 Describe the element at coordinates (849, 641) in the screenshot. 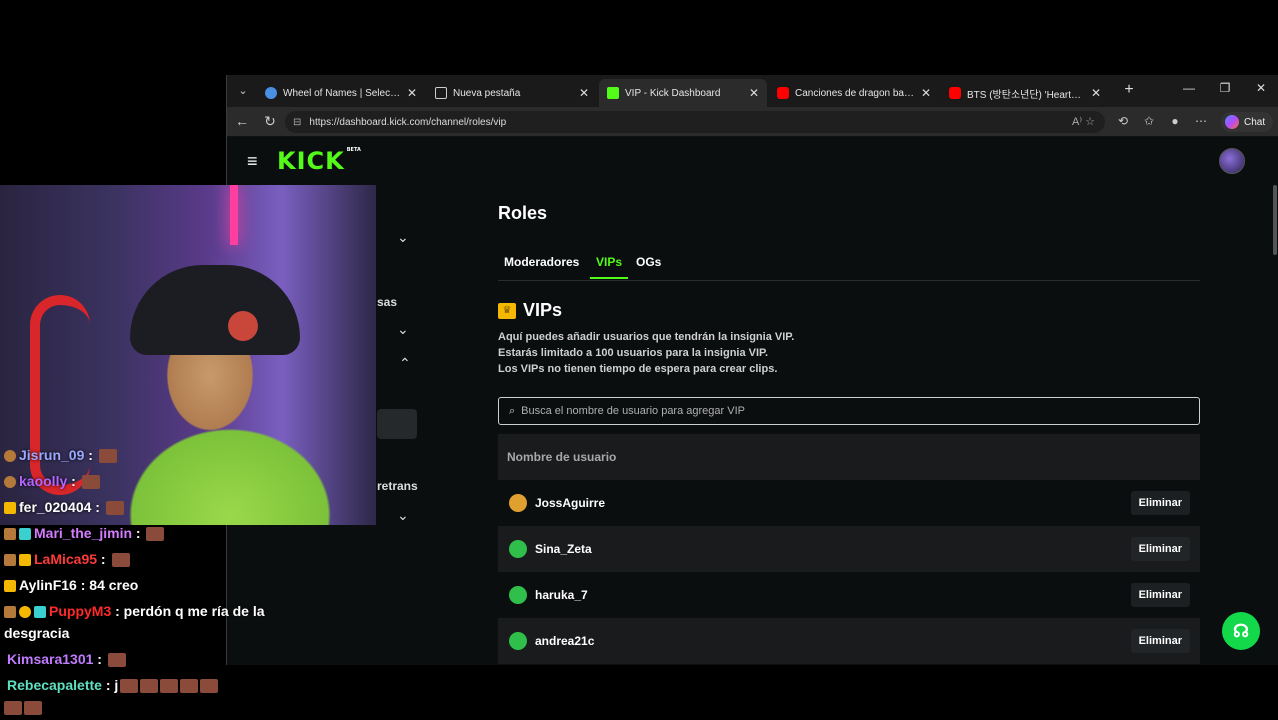

I see `table-row: andrea21c Eliminar` at that location.